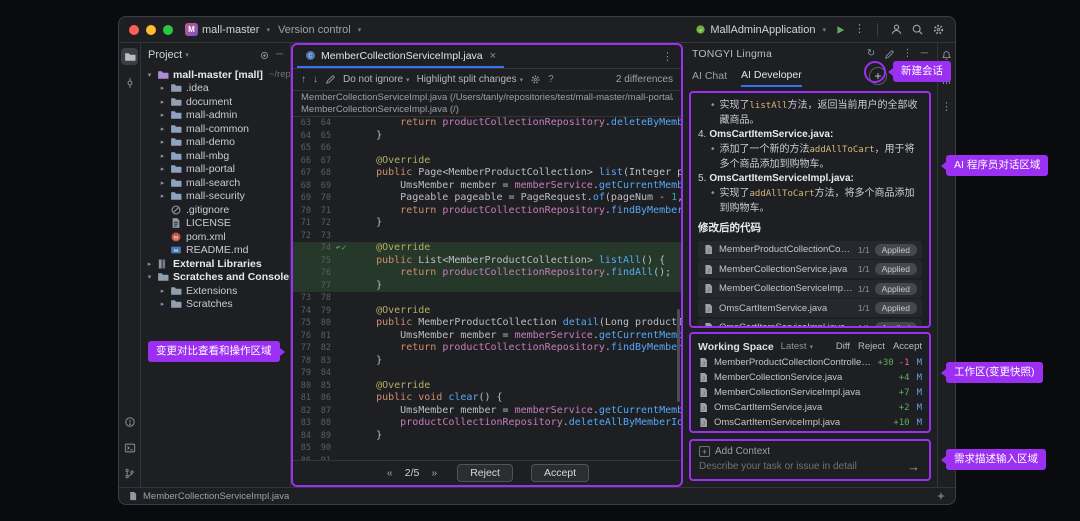 The width and height of the screenshot is (1080, 521). I want to click on problems-tool-icon, so click(129, 421).